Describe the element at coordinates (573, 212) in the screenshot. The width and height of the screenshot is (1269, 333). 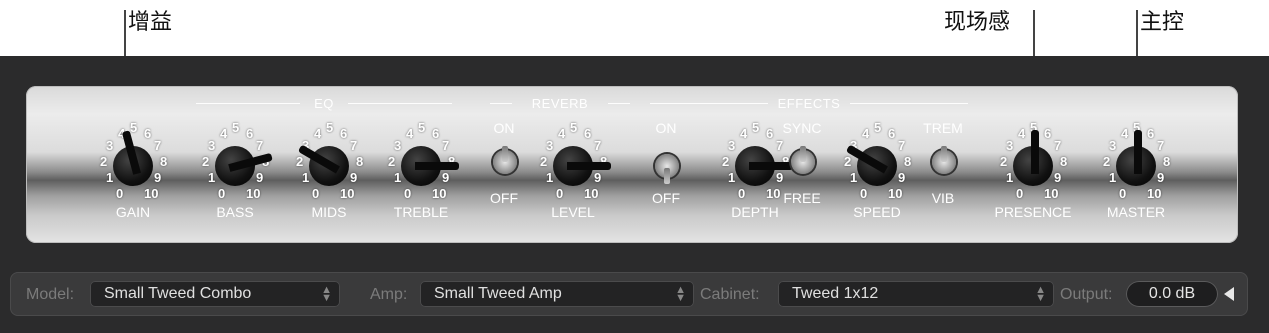
I see `level-label: LEVEL` at that location.